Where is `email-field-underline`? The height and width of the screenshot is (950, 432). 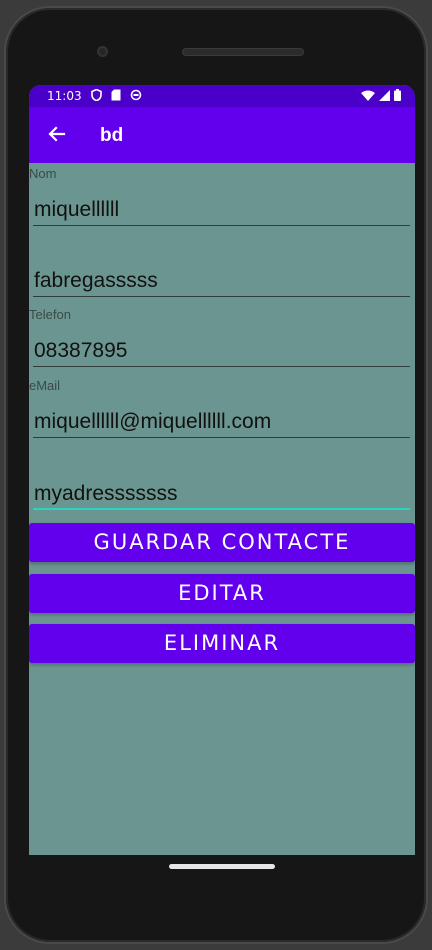 email-field-underline is located at coordinates (221, 437).